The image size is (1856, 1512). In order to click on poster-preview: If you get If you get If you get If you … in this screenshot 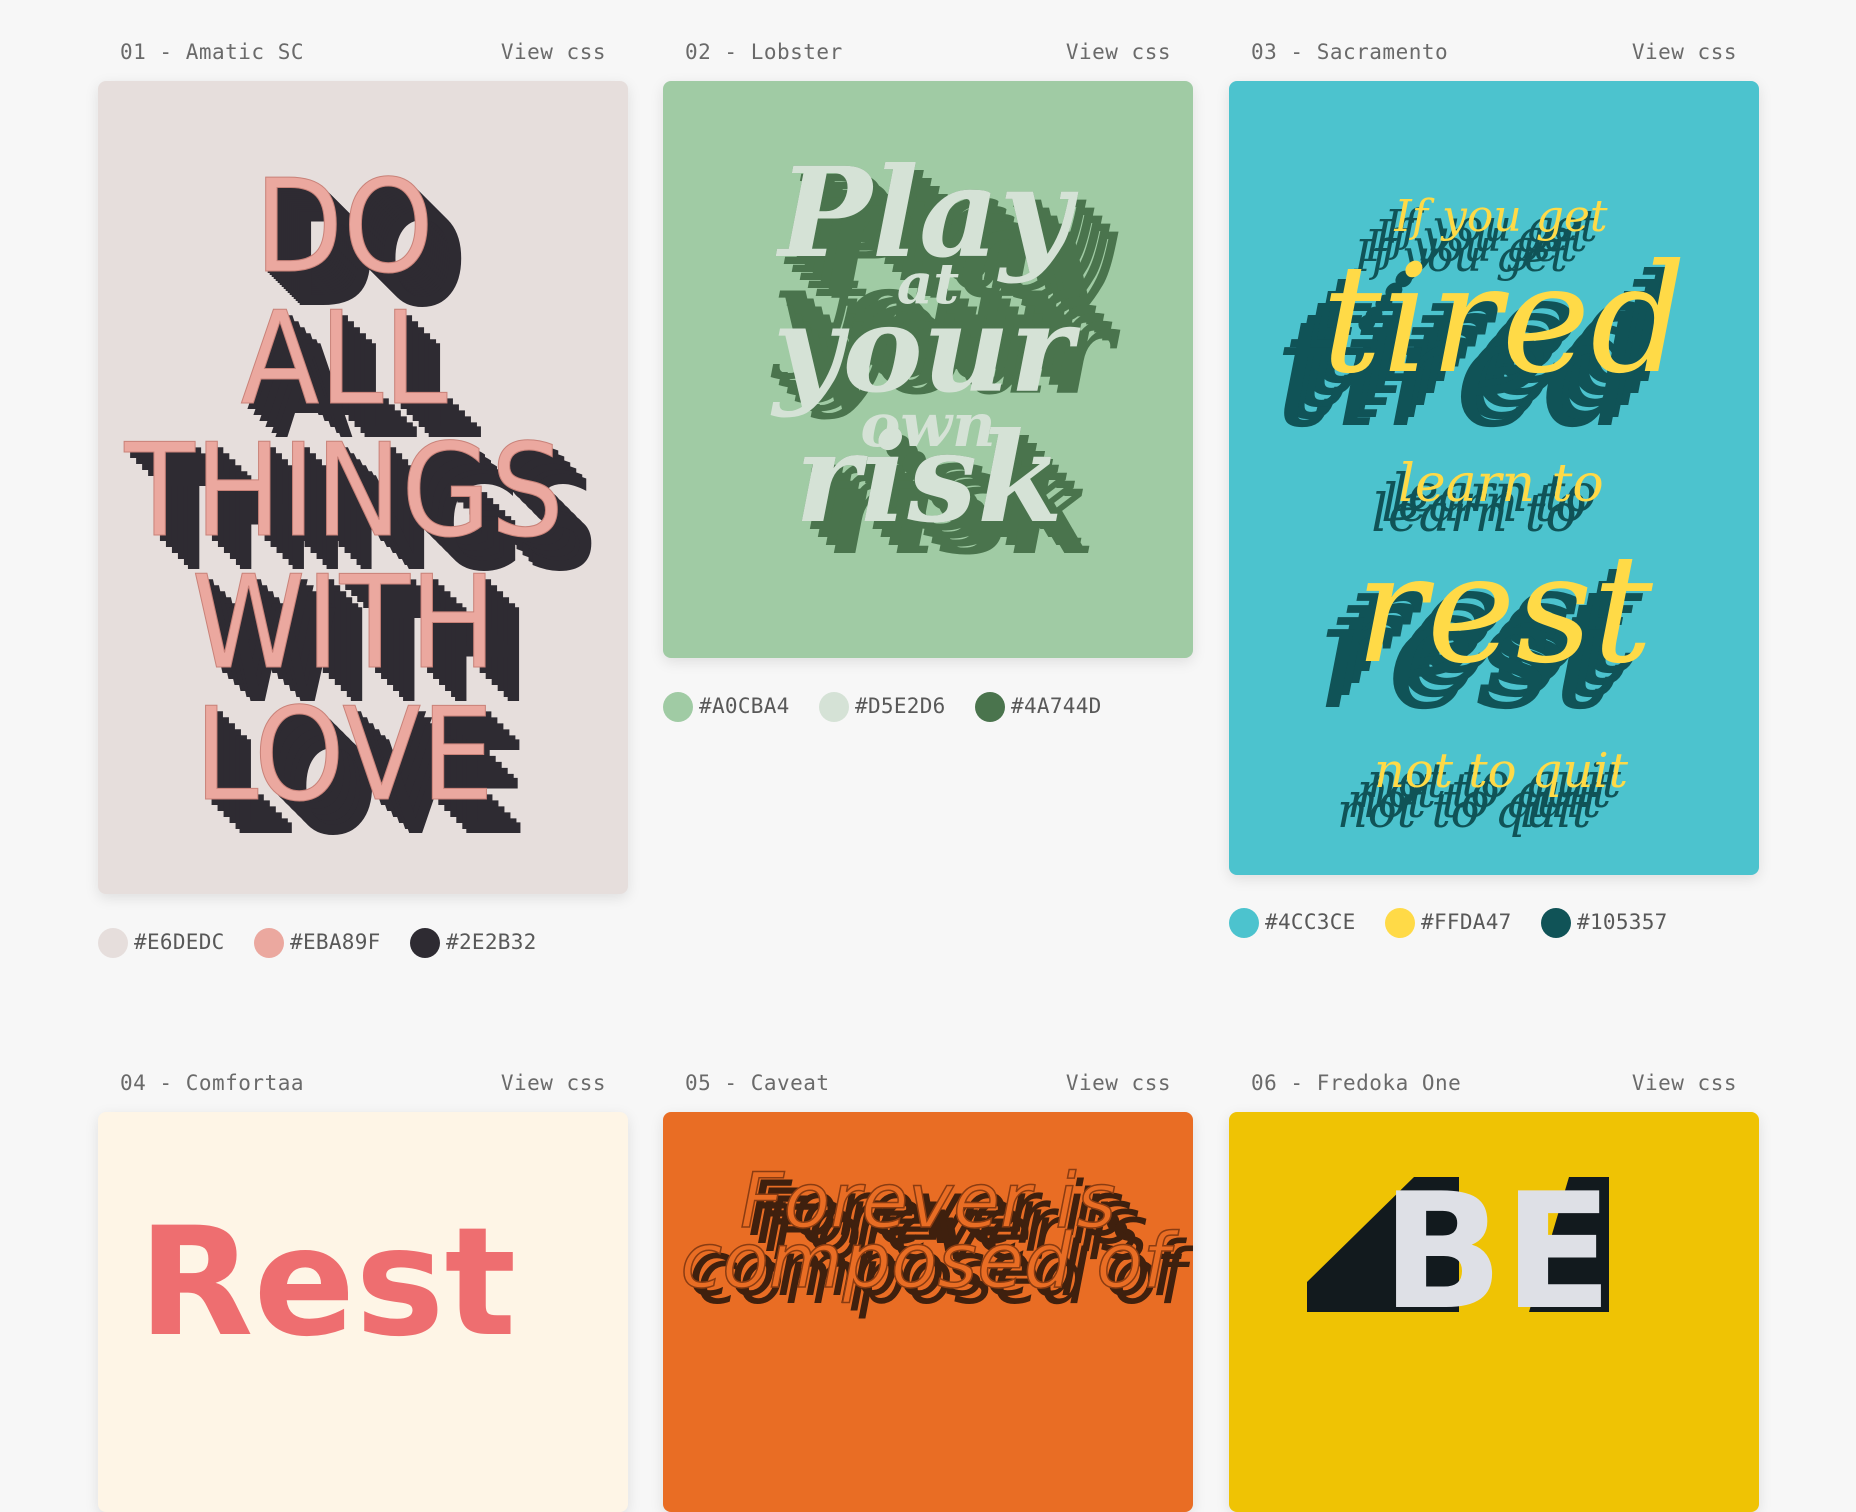, I will do `click(1494, 478)`.